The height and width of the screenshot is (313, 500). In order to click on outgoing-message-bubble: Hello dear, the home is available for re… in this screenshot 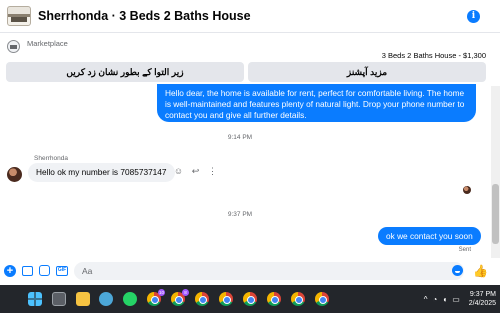, I will do `click(316, 103)`.